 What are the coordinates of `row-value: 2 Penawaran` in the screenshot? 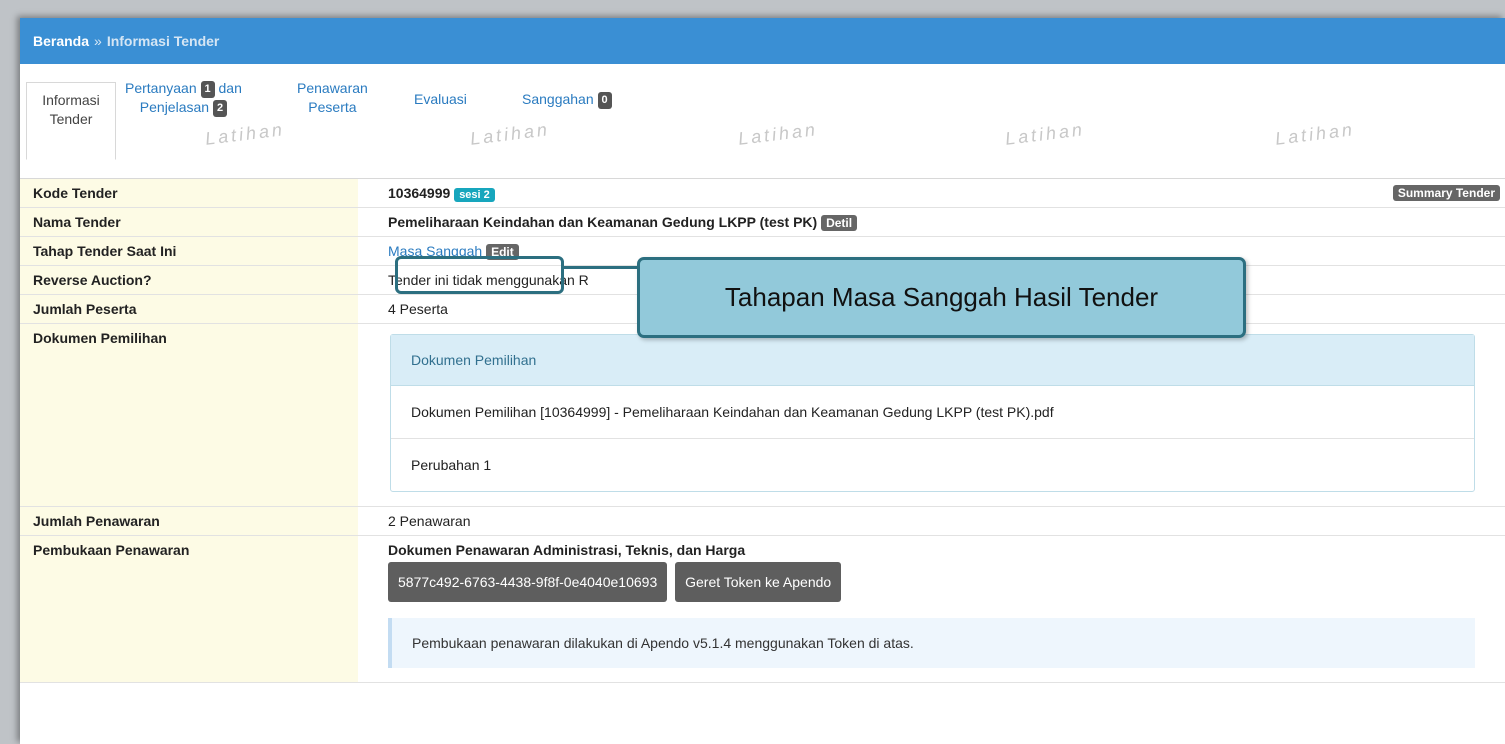 It's located at (931, 521).